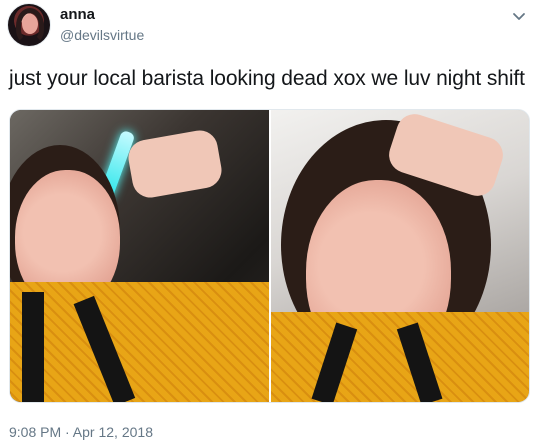 Image resolution: width=536 pixels, height=446 pixels. I want to click on chevron-down-icon, so click(519, 16).